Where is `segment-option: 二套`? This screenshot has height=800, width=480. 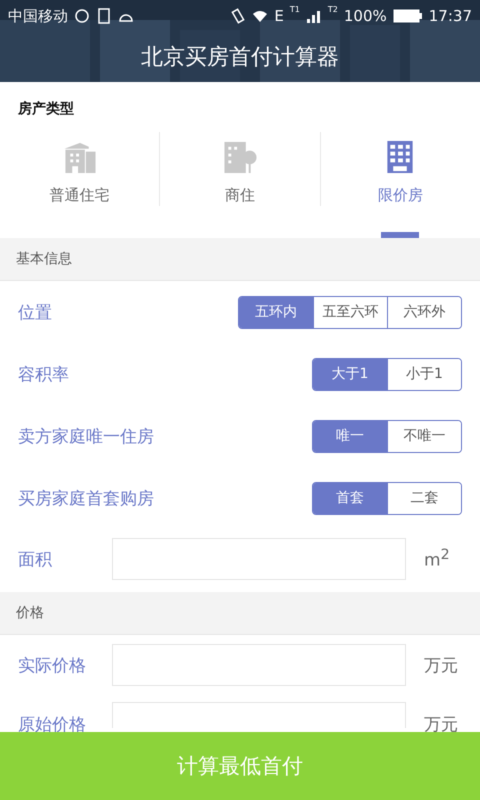
segment-option: 二套 is located at coordinates (424, 498).